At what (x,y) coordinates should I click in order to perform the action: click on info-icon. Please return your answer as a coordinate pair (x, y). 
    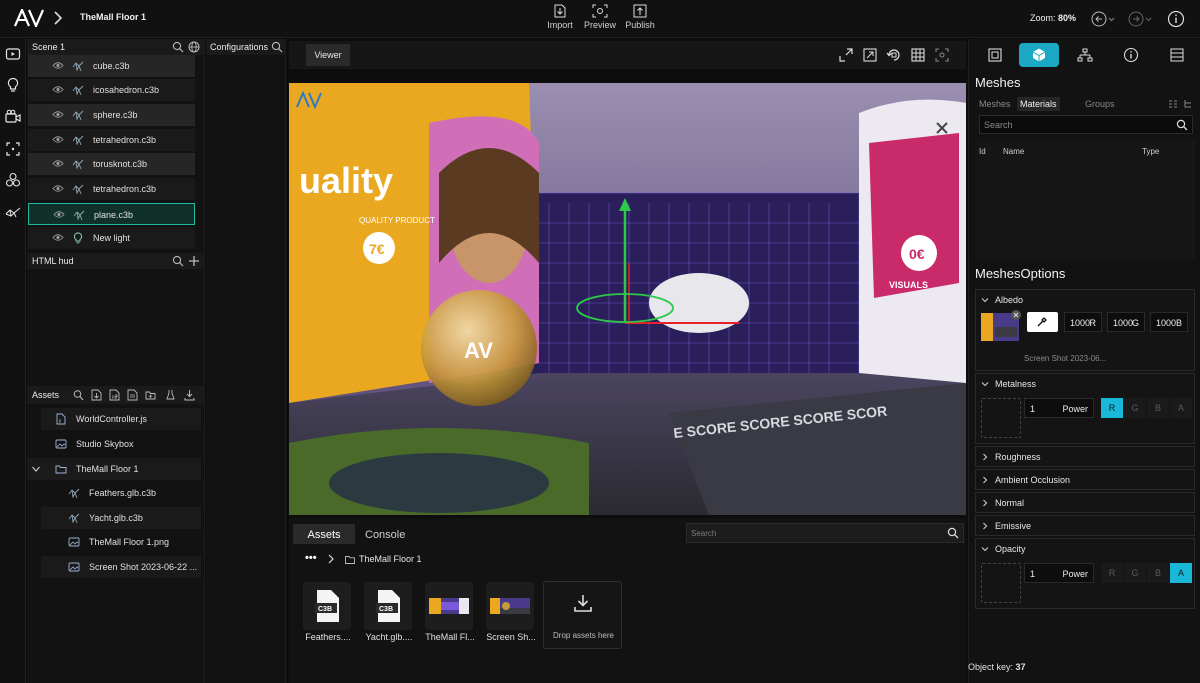
    Looking at the image, I should click on (1176, 19).